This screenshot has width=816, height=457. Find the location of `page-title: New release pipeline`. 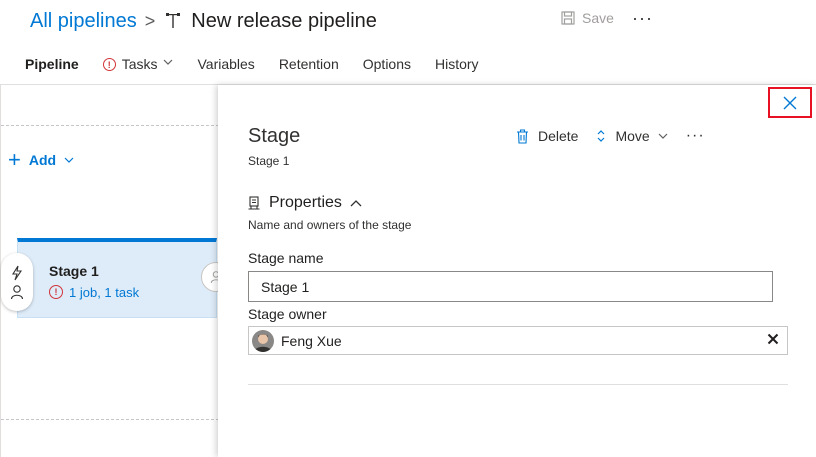

page-title: New release pipeline is located at coordinates (284, 20).